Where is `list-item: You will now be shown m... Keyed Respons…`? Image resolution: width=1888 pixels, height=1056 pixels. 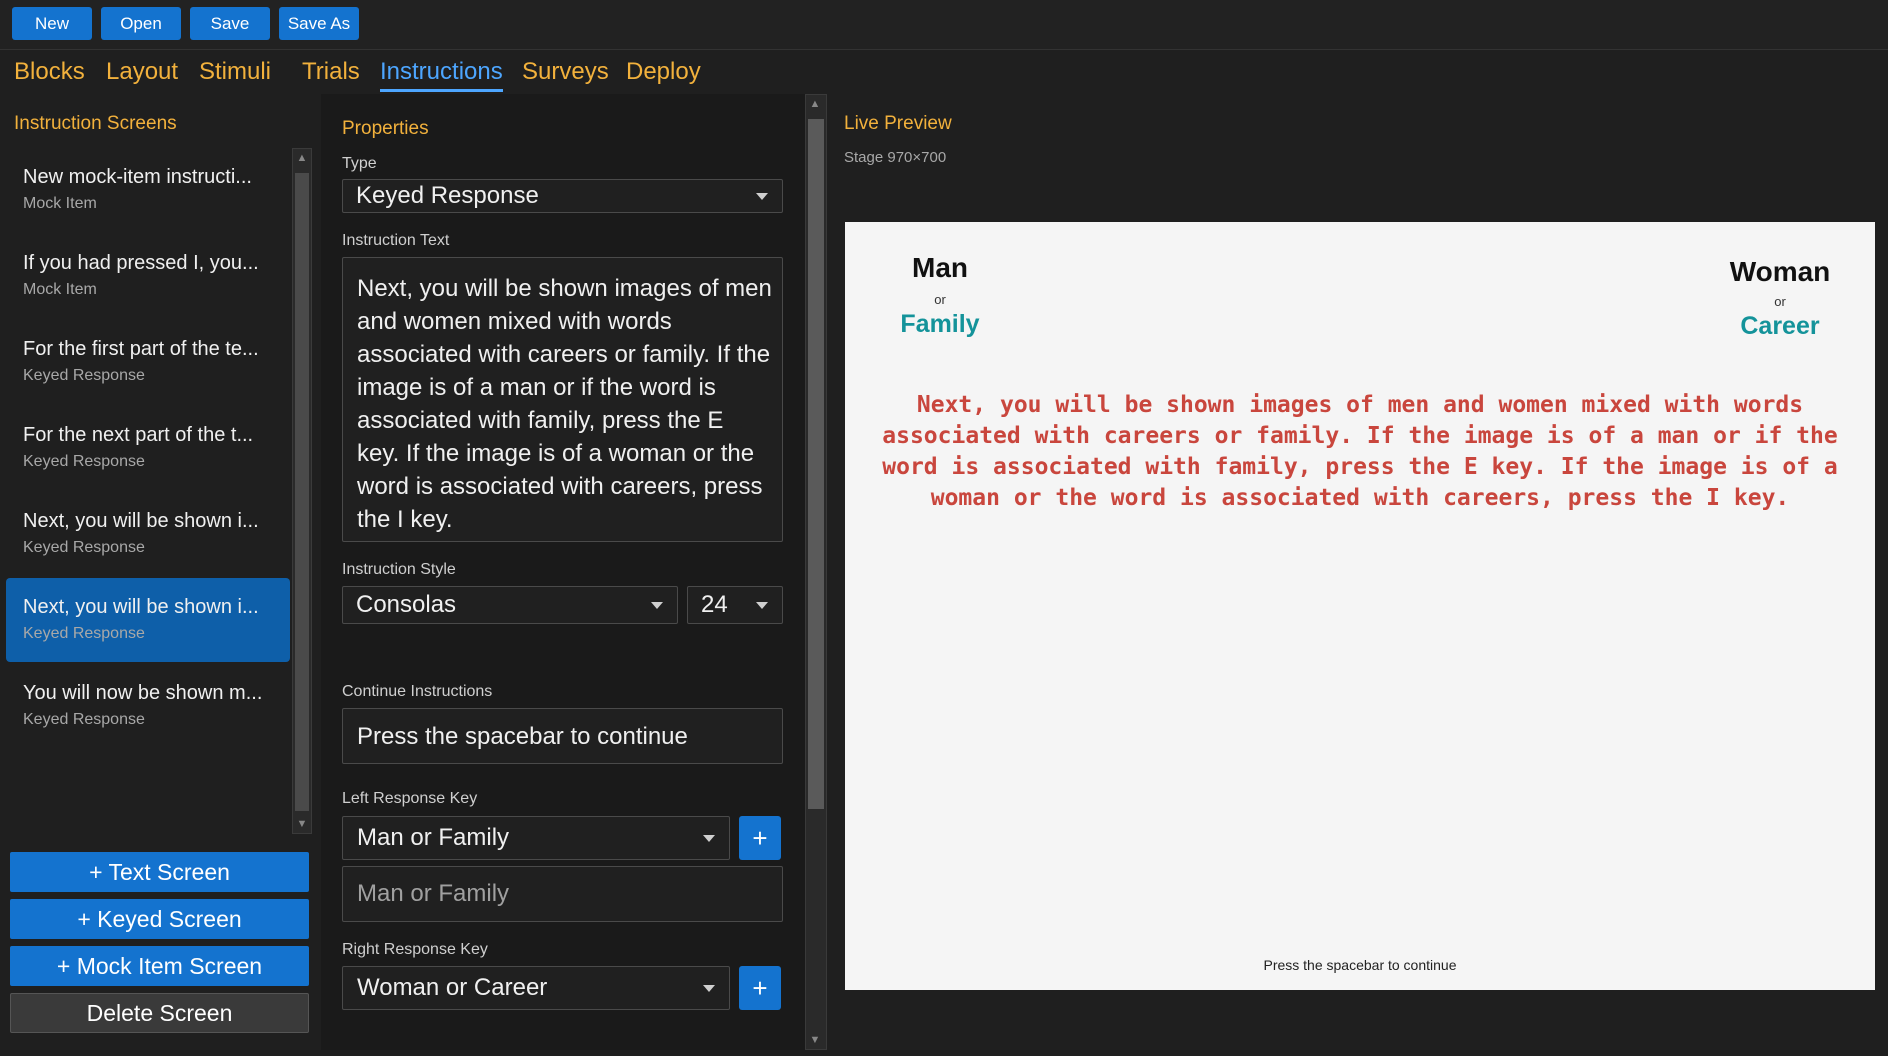 list-item: You will now be shown m... Keyed Respons… is located at coordinates (148, 706).